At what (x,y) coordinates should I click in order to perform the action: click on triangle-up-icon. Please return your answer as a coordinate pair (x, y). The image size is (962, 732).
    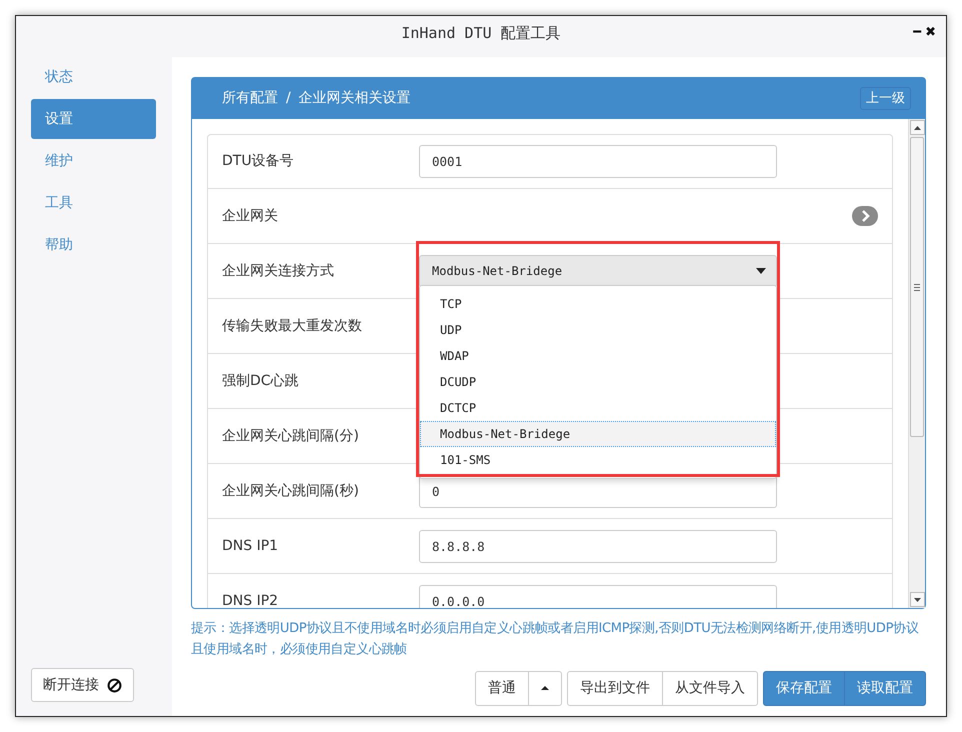
    Looking at the image, I should click on (917, 128).